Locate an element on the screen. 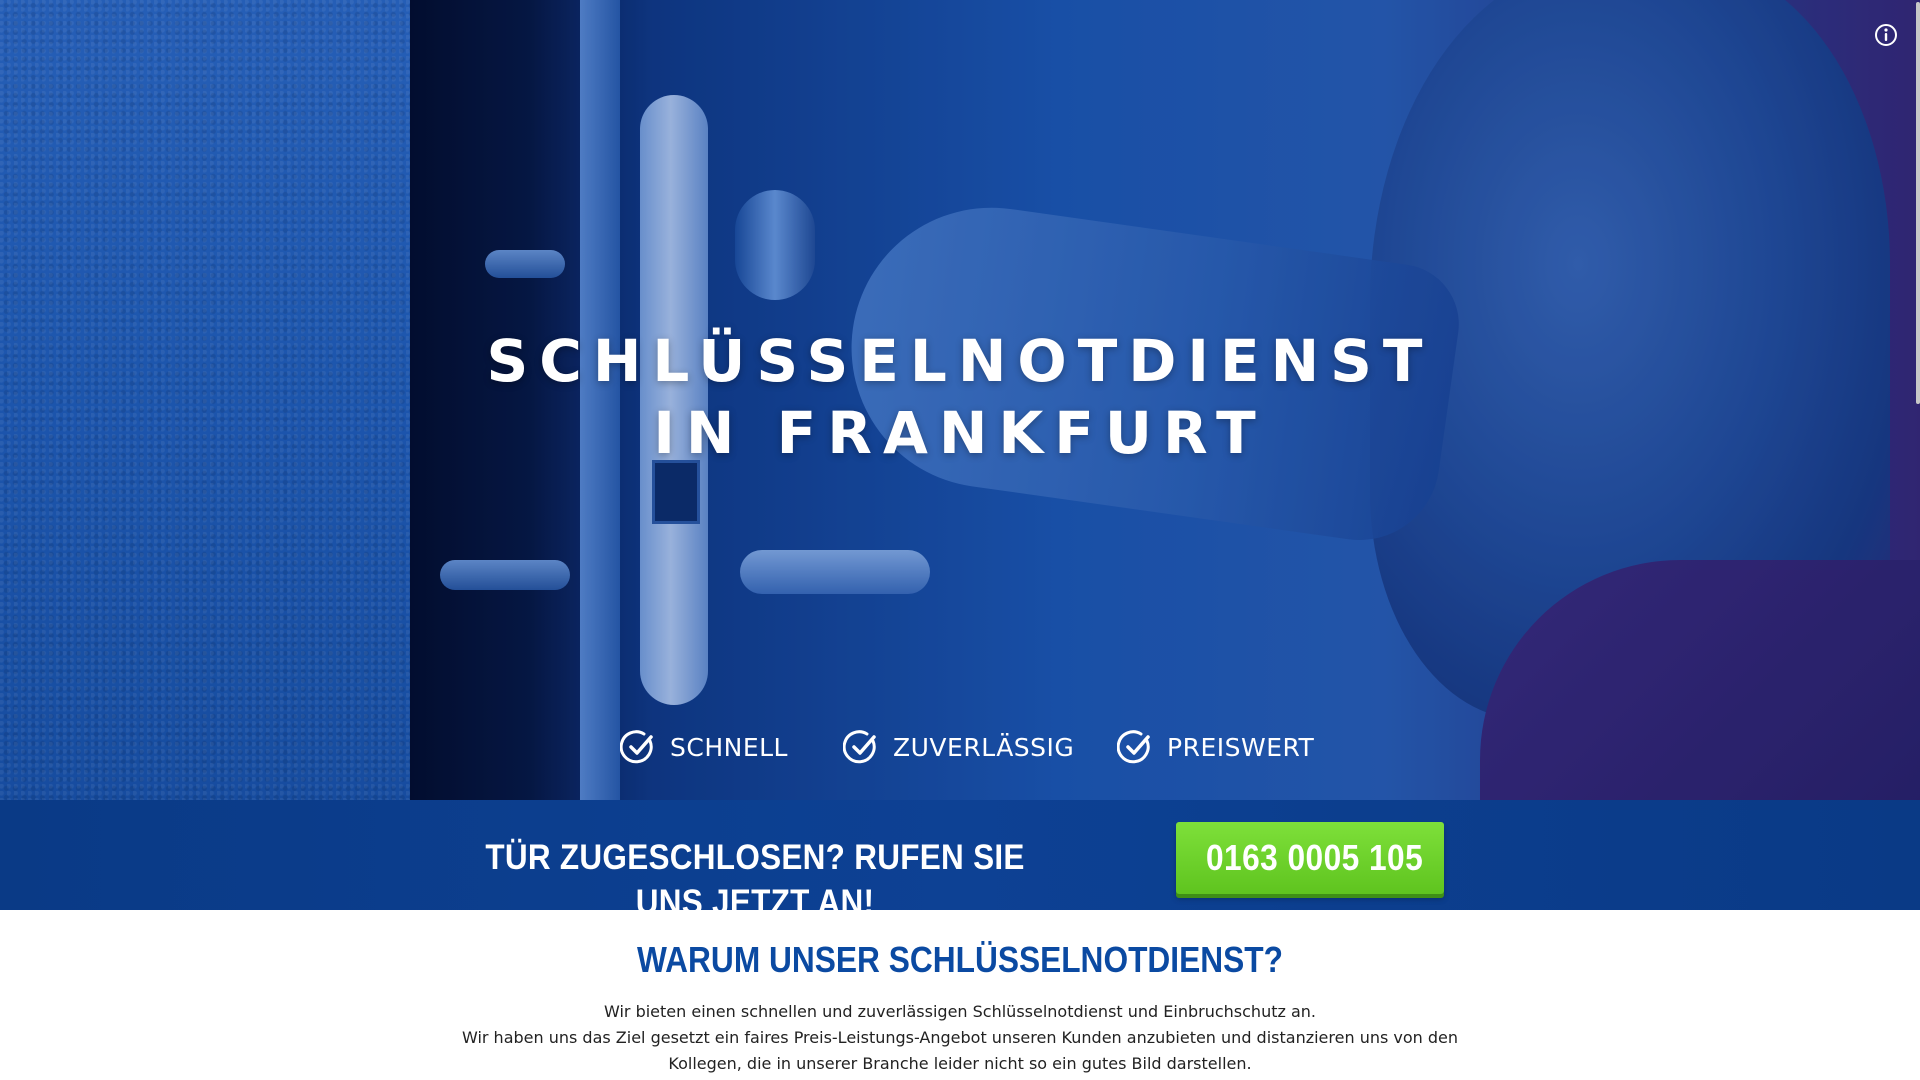  scrollbar-thumb is located at coordinates (1918, 203).